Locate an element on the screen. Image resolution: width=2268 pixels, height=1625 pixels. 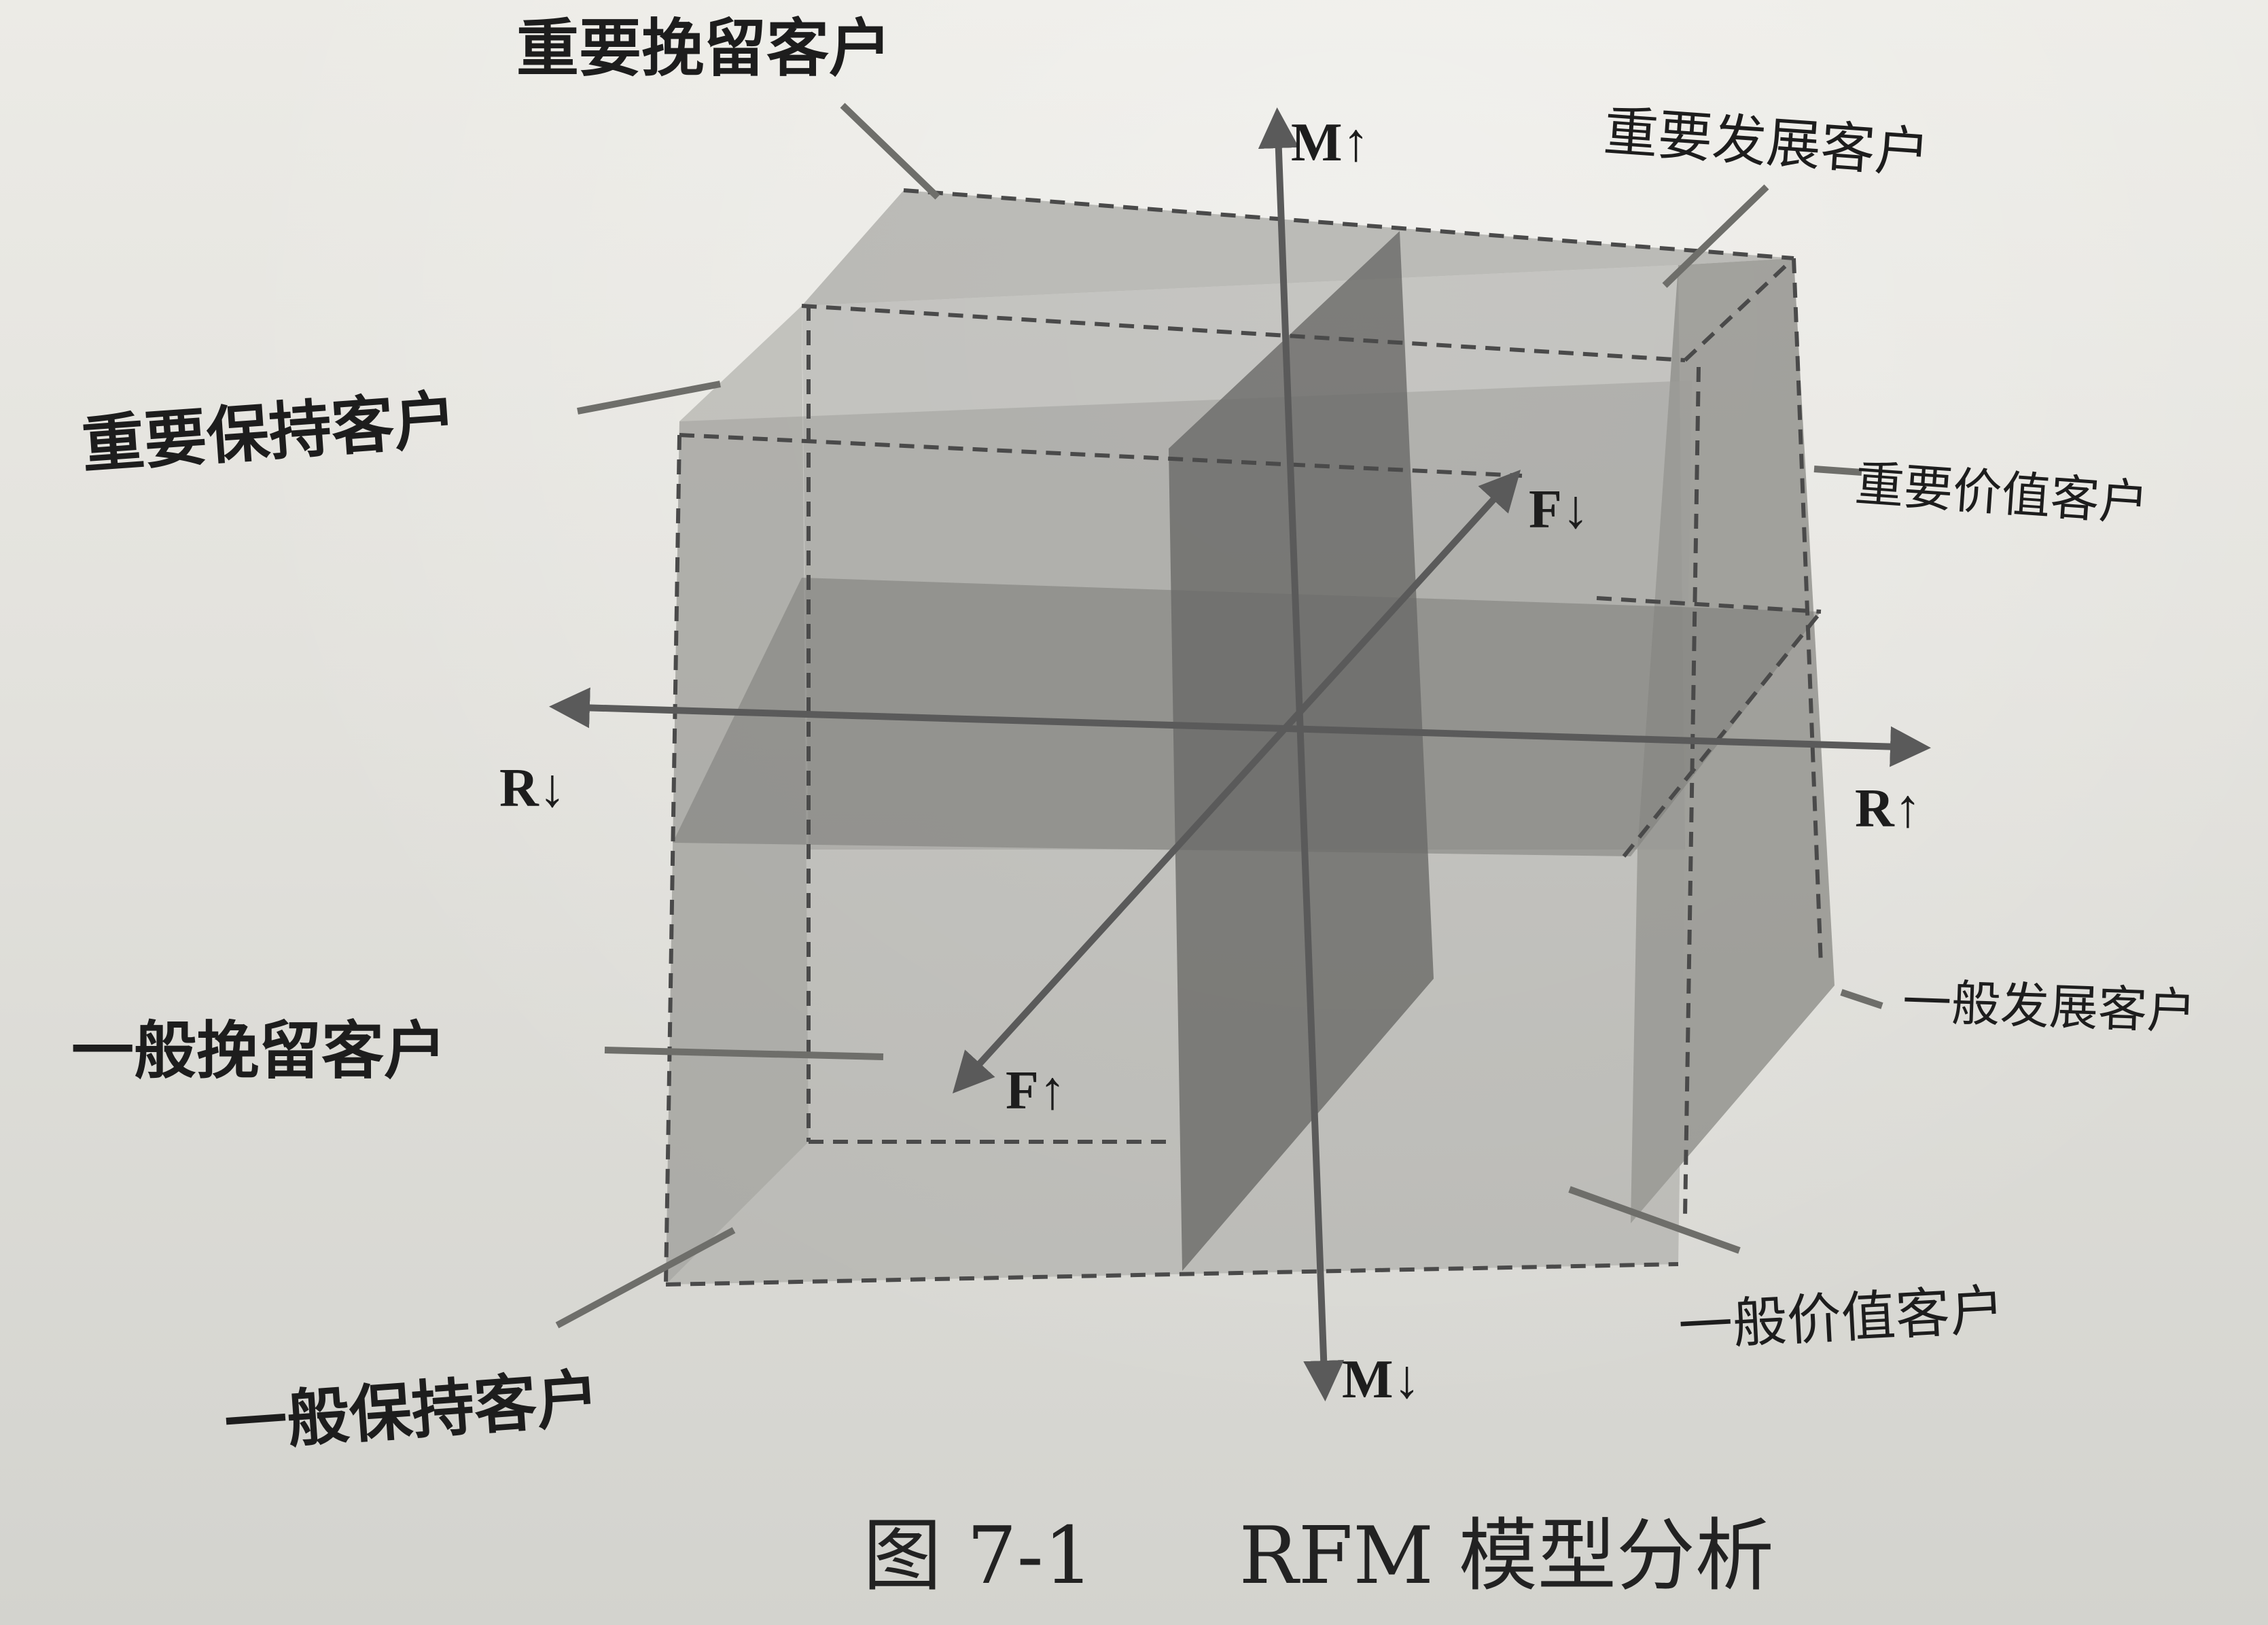
label-general-value: 一般价值客户 is located at coordinates (1841, 1318).